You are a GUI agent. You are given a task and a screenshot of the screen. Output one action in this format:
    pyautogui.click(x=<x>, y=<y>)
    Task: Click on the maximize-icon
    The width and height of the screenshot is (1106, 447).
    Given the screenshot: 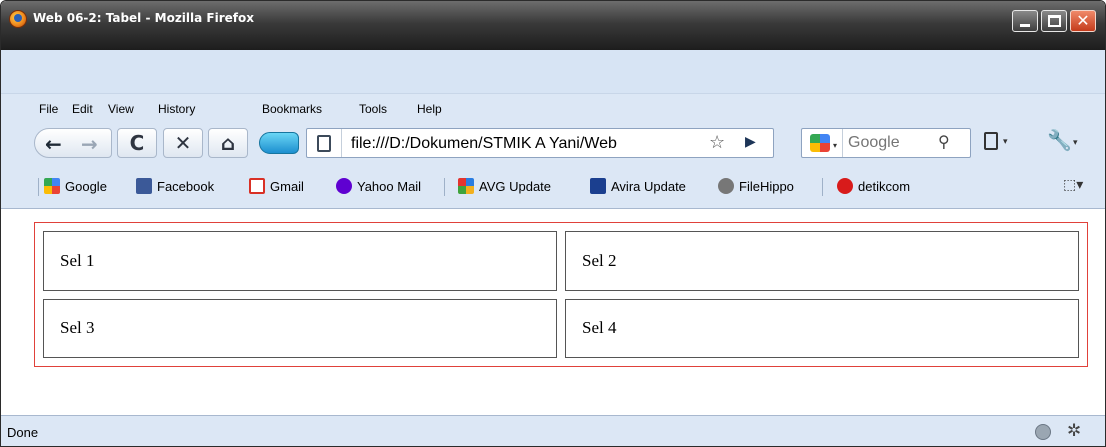 What is the action you would take?
    pyautogui.click(x=1054, y=21)
    